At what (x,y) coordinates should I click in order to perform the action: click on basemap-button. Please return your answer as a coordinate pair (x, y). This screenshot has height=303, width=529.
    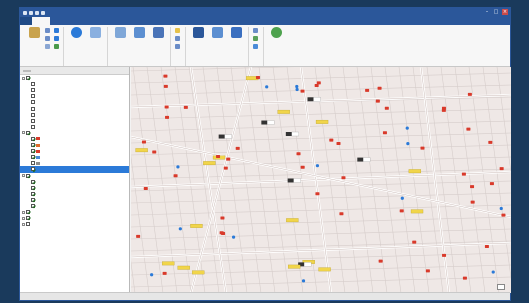
    Looking at the image, I should click on (120, 33).